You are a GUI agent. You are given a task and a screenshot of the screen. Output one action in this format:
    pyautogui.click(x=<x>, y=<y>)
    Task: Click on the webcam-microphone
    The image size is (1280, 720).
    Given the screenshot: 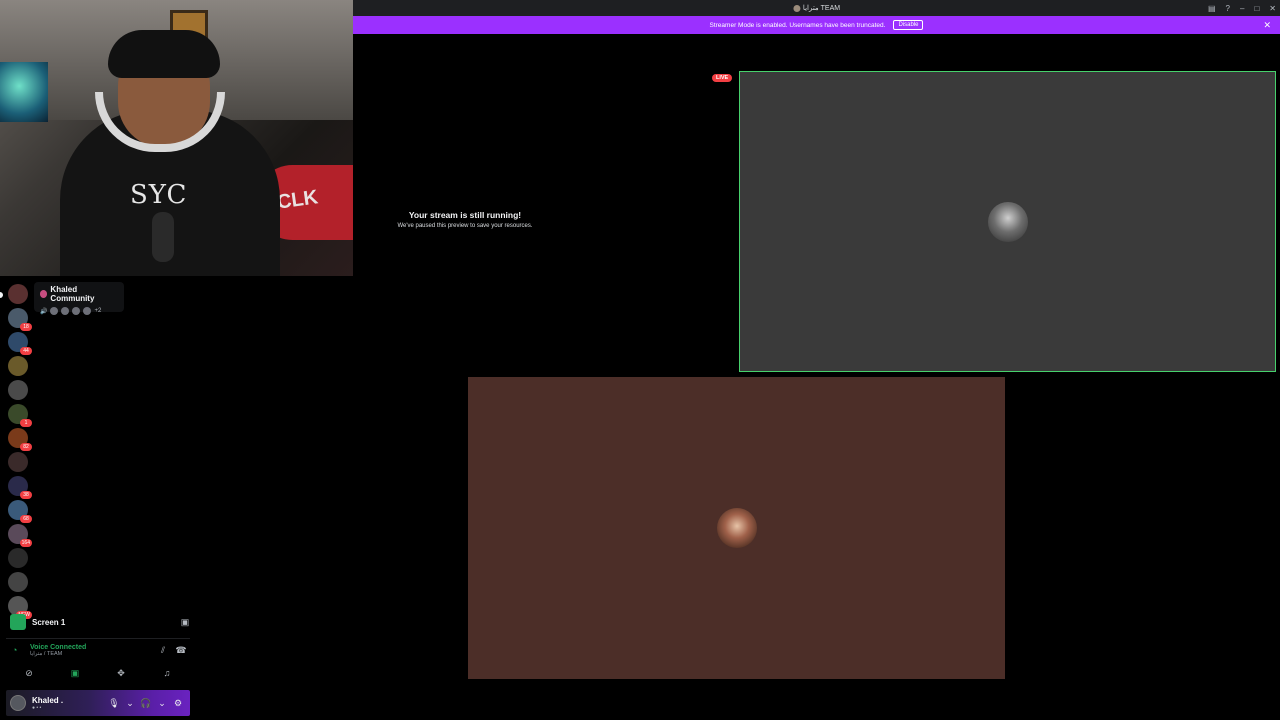 What is the action you would take?
    pyautogui.click(x=163, y=237)
    